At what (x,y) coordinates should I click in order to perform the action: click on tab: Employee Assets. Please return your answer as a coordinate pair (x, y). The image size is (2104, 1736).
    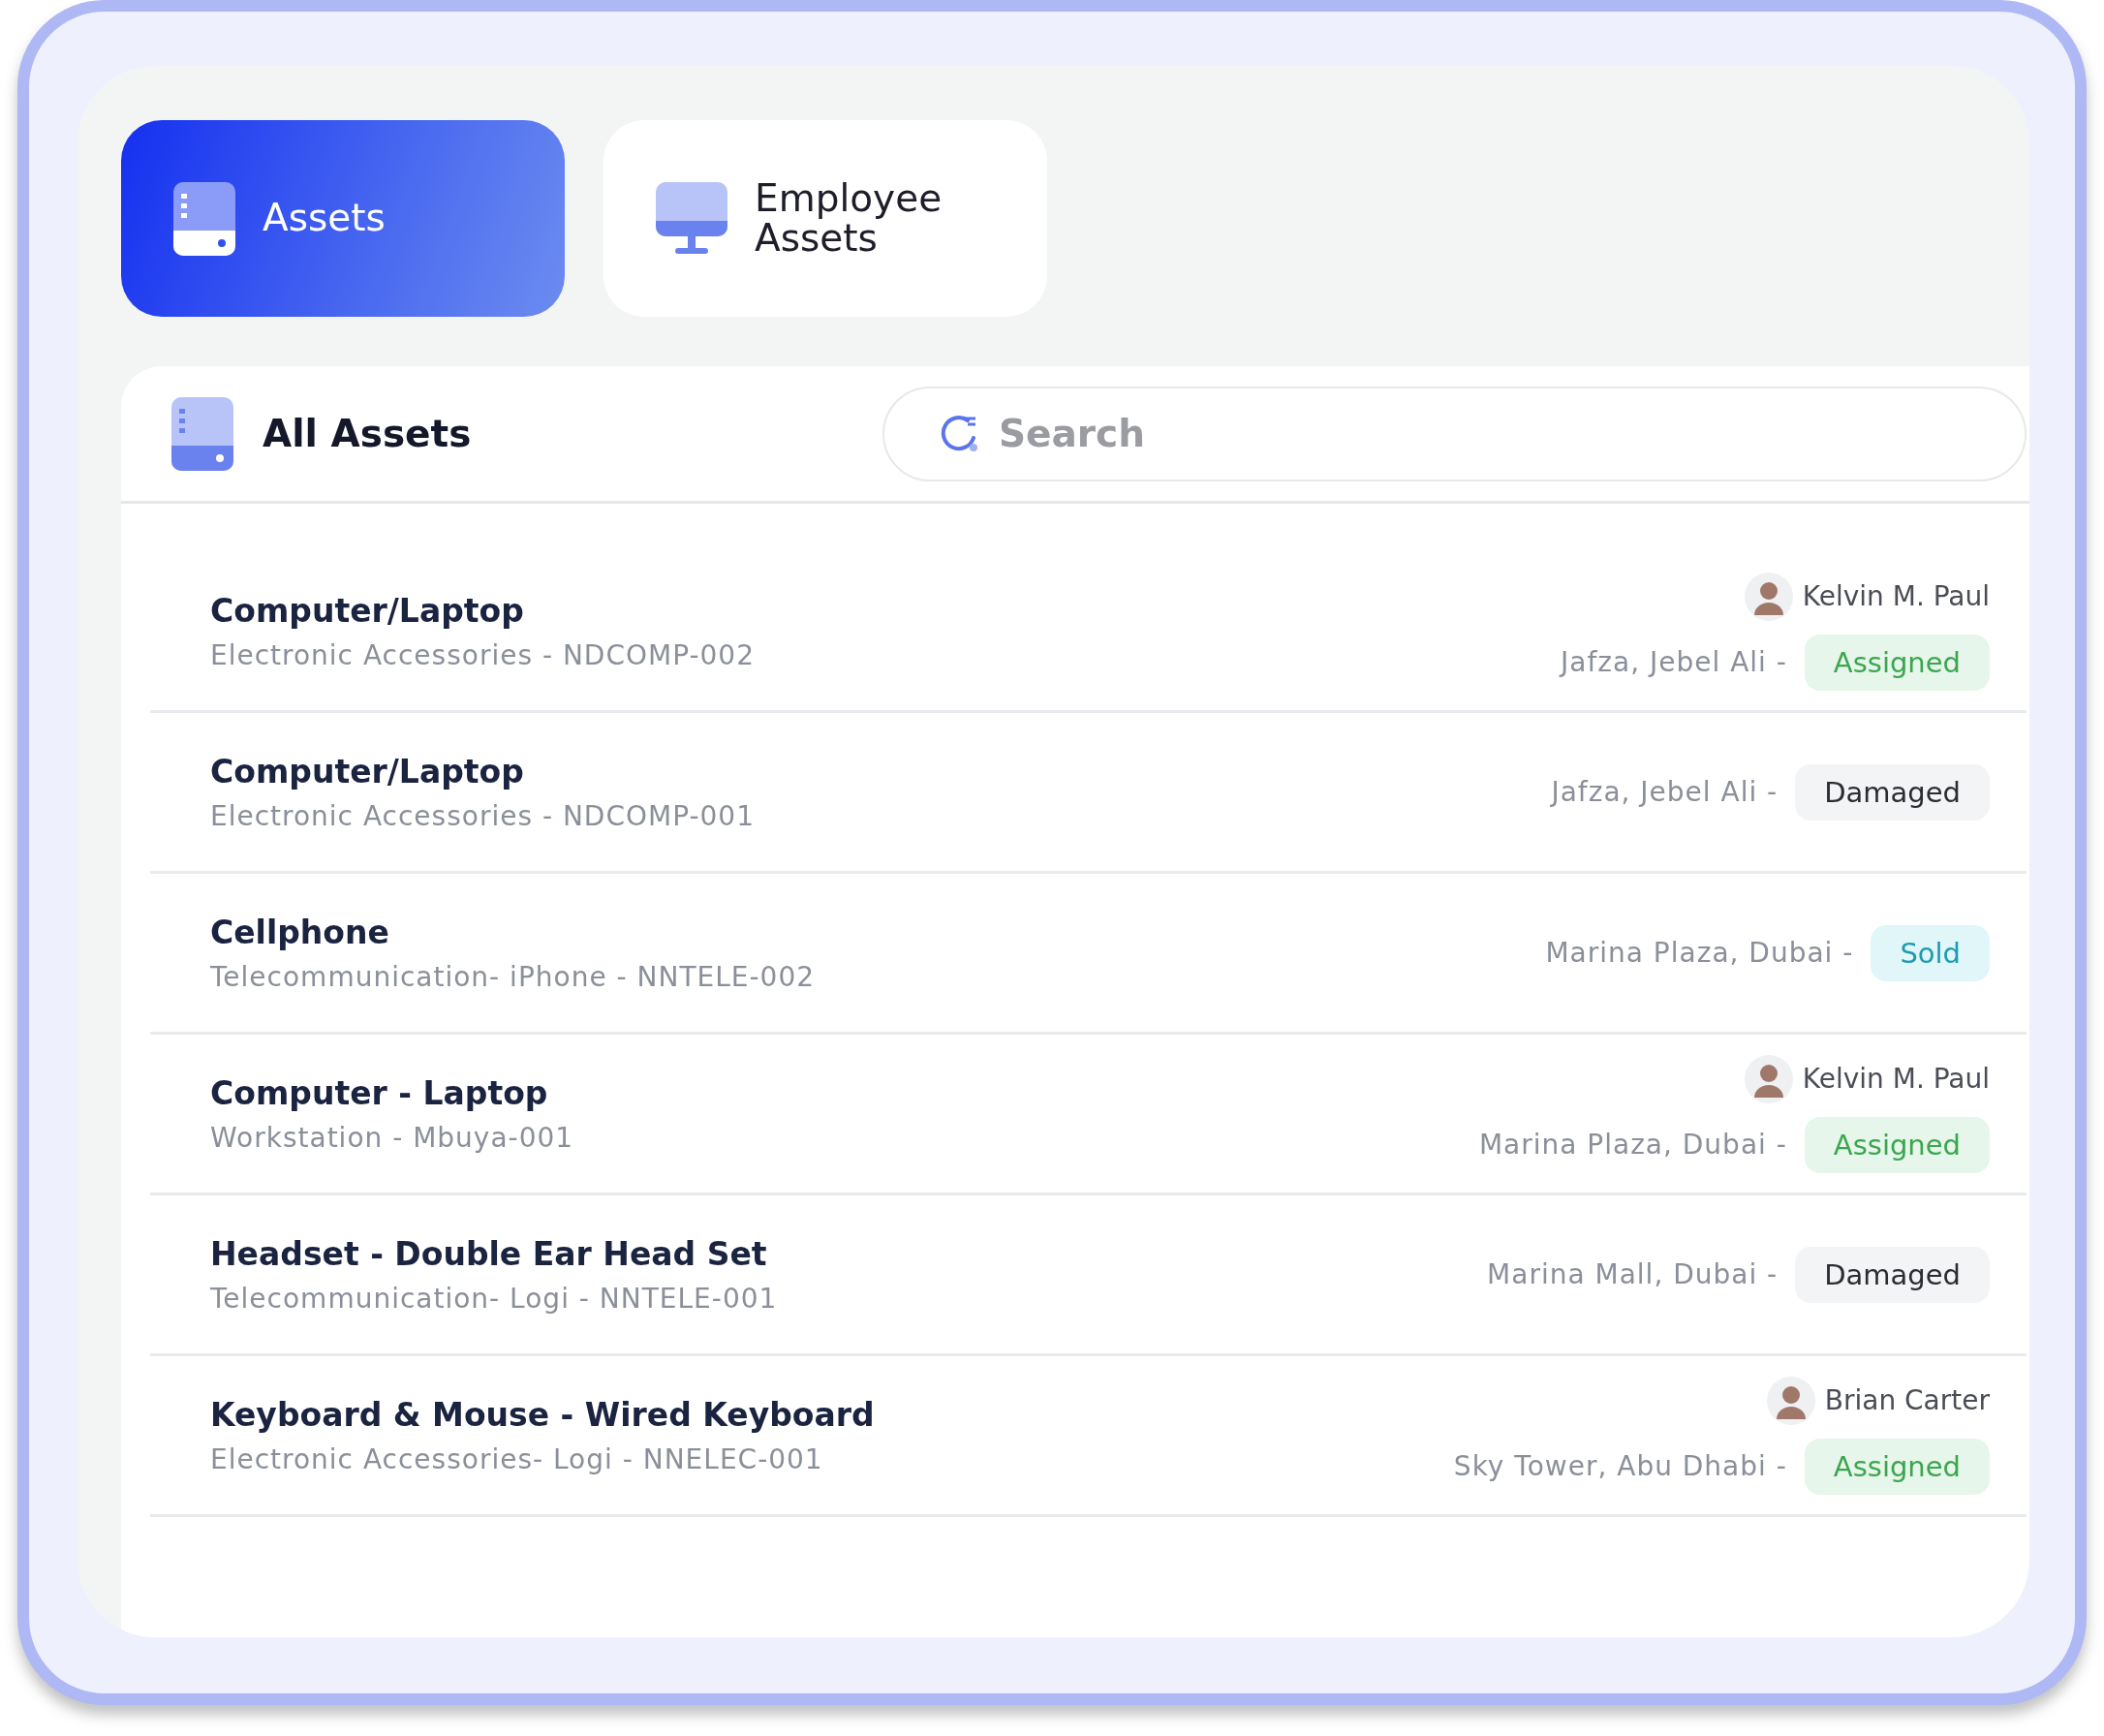
    Looking at the image, I should click on (825, 218).